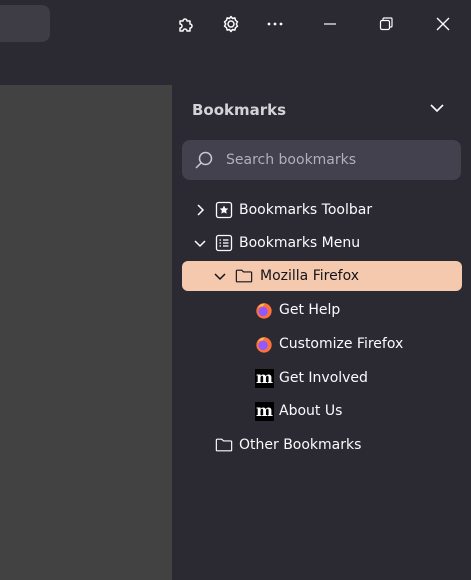  What do you see at coordinates (300, 445) in the screenshot?
I see `tree-item-label: Other Bookmarks` at bounding box center [300, 445].